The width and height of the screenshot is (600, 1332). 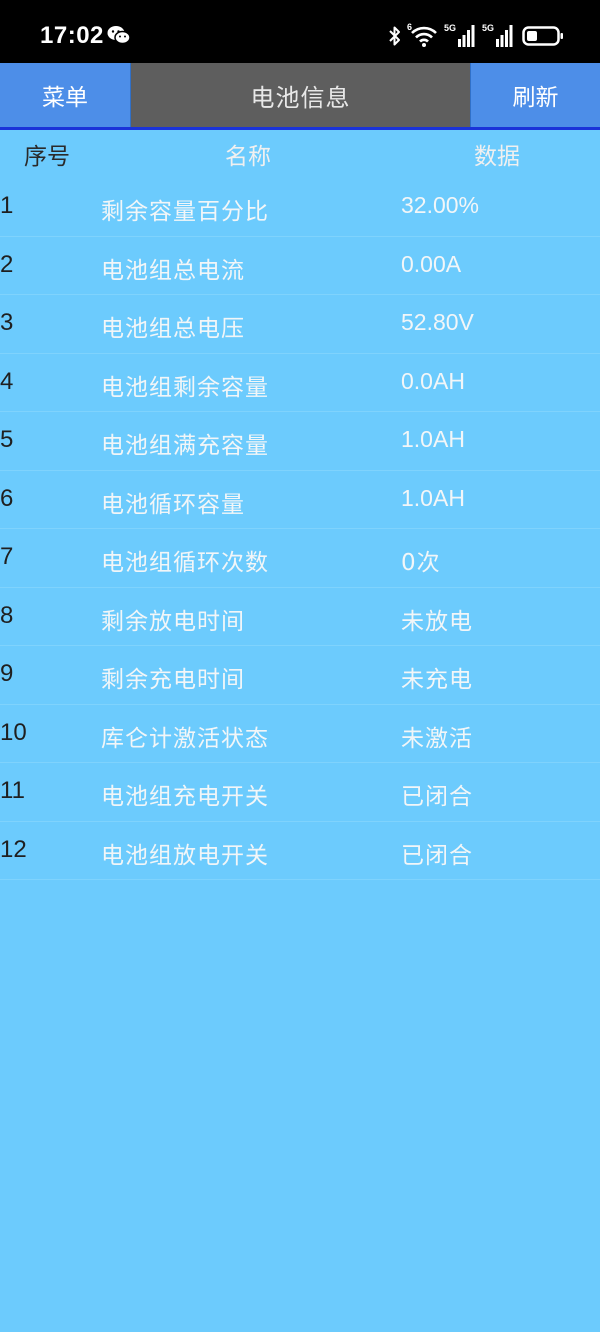 What do you see at coordinates (119, 37) in the screenshot?
I see `wechat-icon` at bounding box center [119, 37].